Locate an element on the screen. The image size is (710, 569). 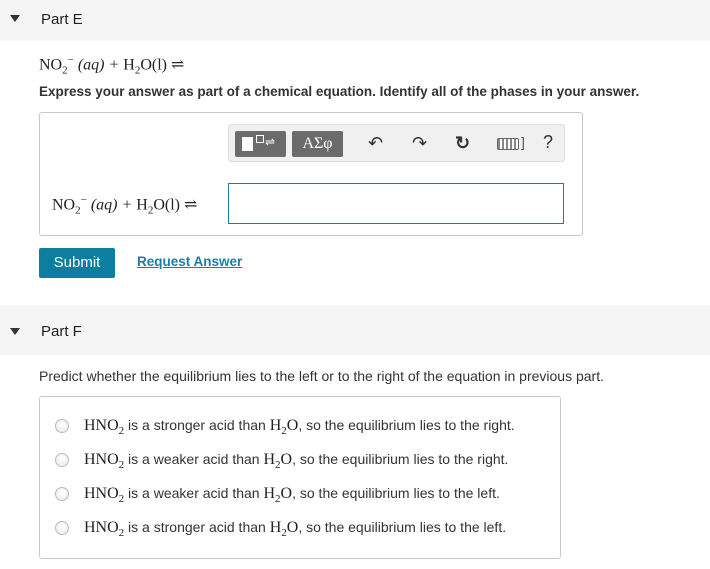
equilibrium-arrow-icon: ⇌ is located at coordinates (270, 142).